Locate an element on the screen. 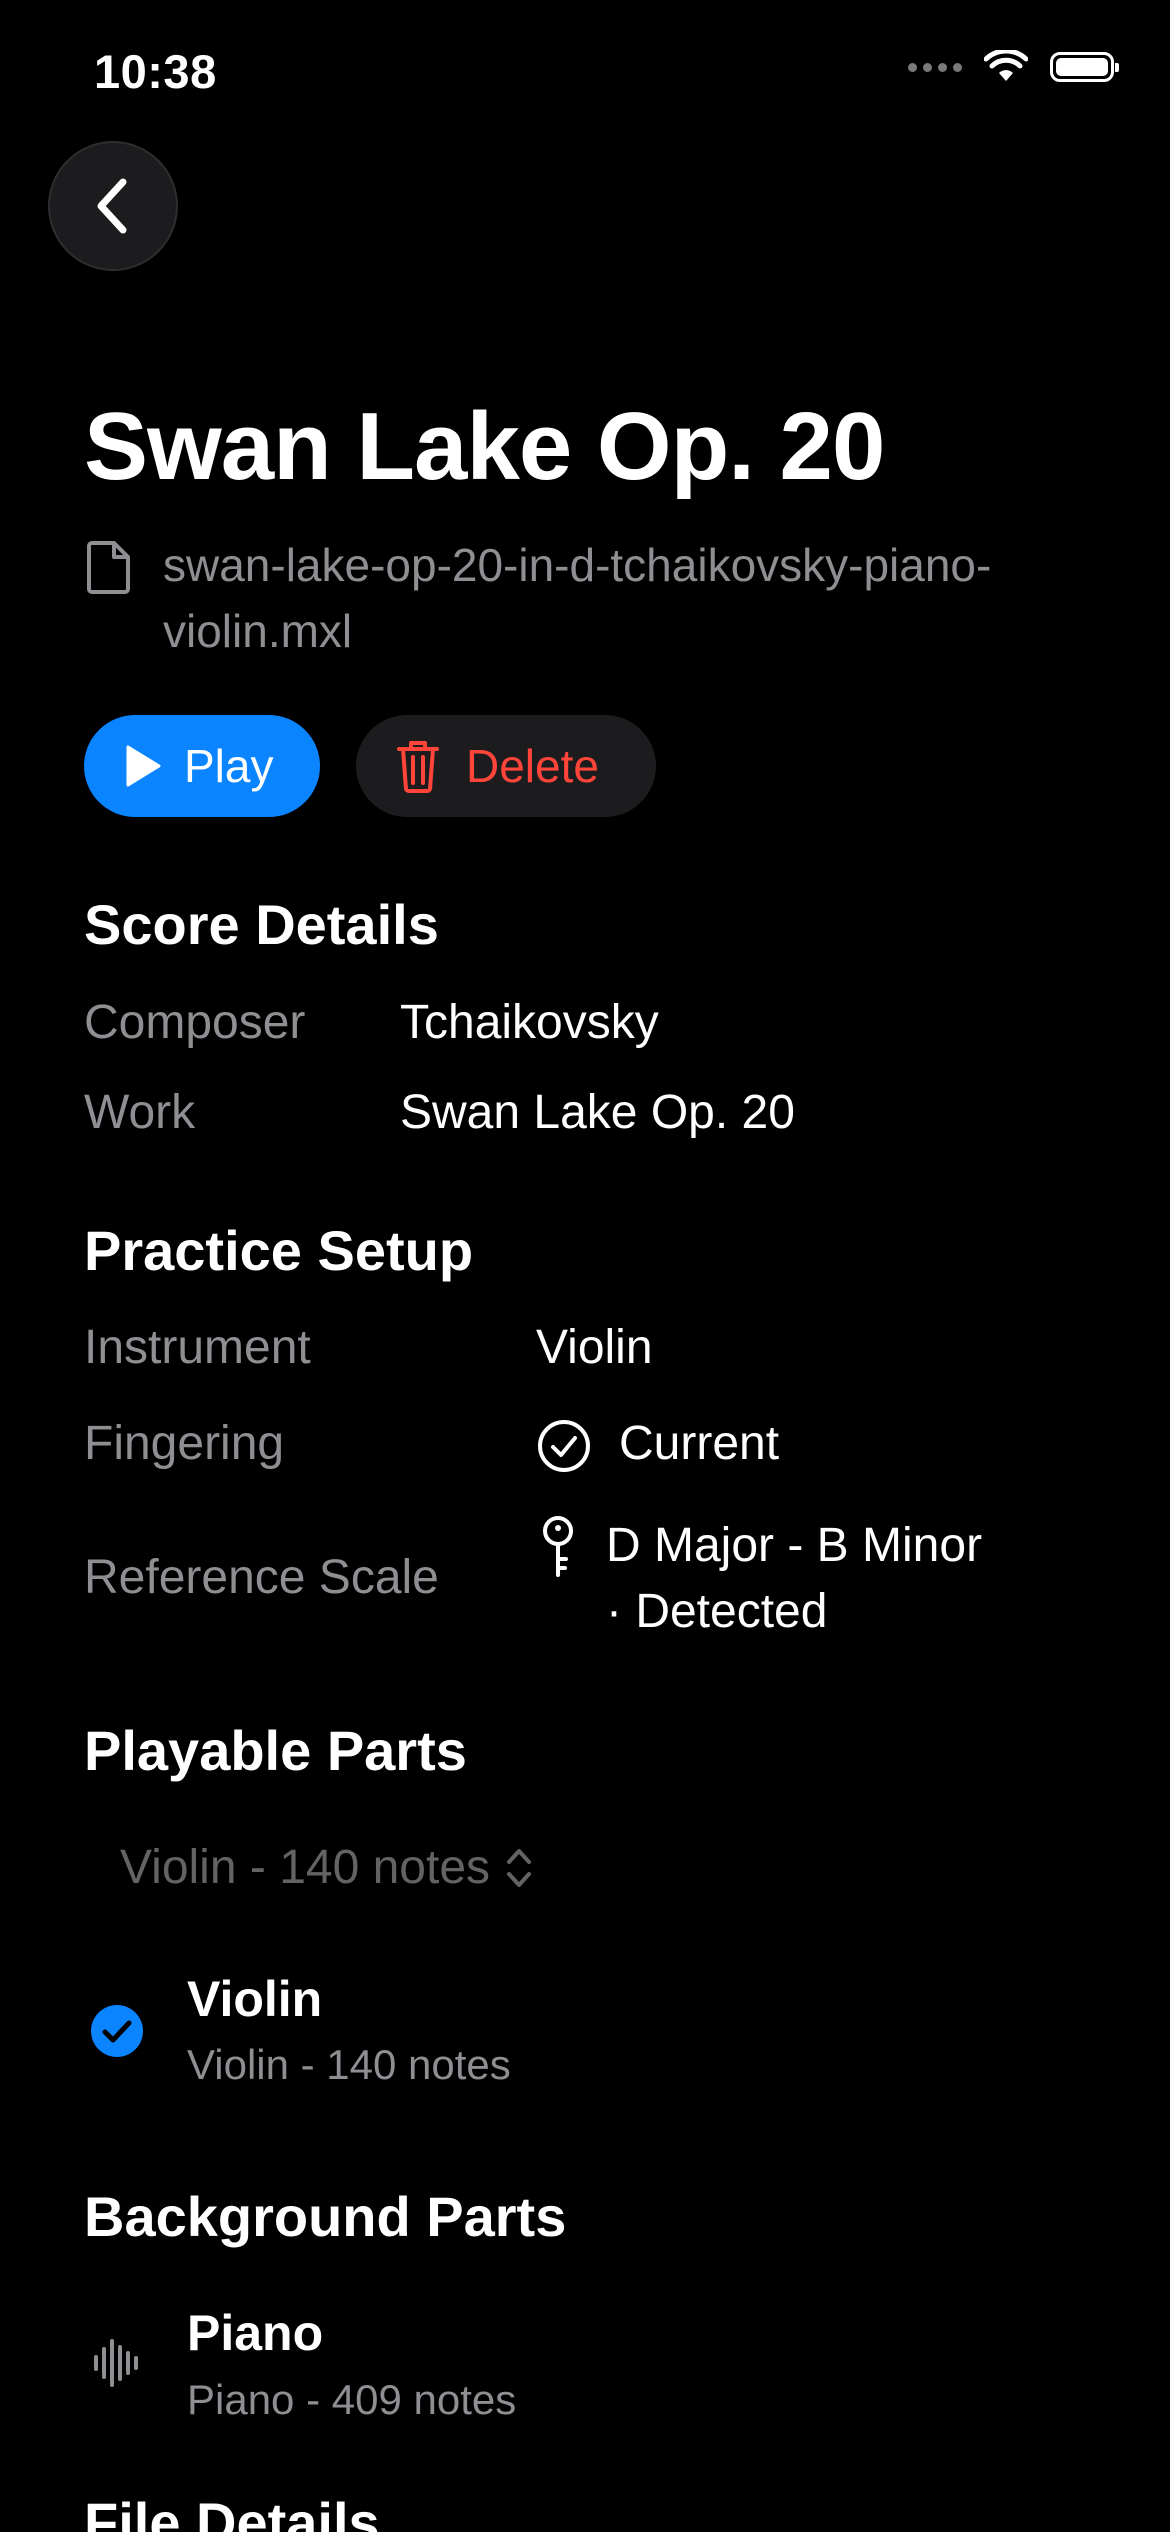  part-picker: Violin - 140 notes is located at coordinates (327, 1867).